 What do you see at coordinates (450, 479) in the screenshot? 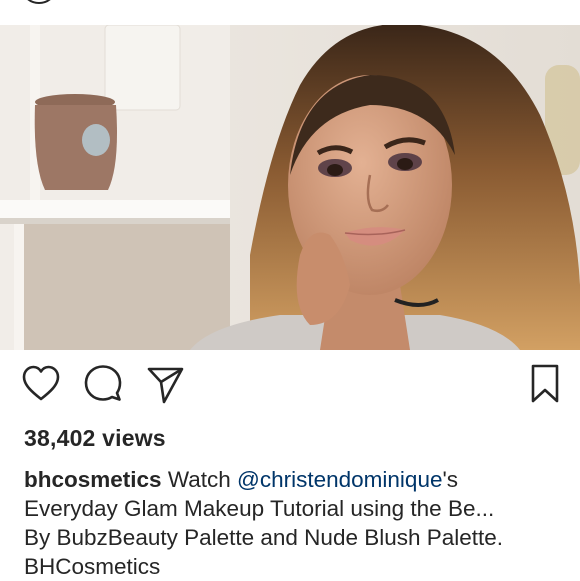
I see `caption-text-possessive: 's` at bounding box center [450, 479].